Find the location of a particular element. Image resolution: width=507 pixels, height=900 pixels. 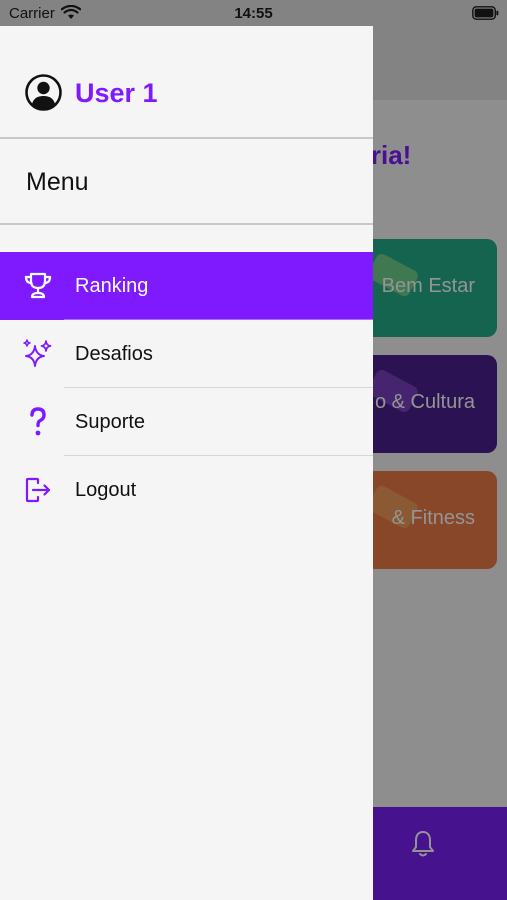

menu-item-ranking: Ranking is located at coordinates (186, 286).